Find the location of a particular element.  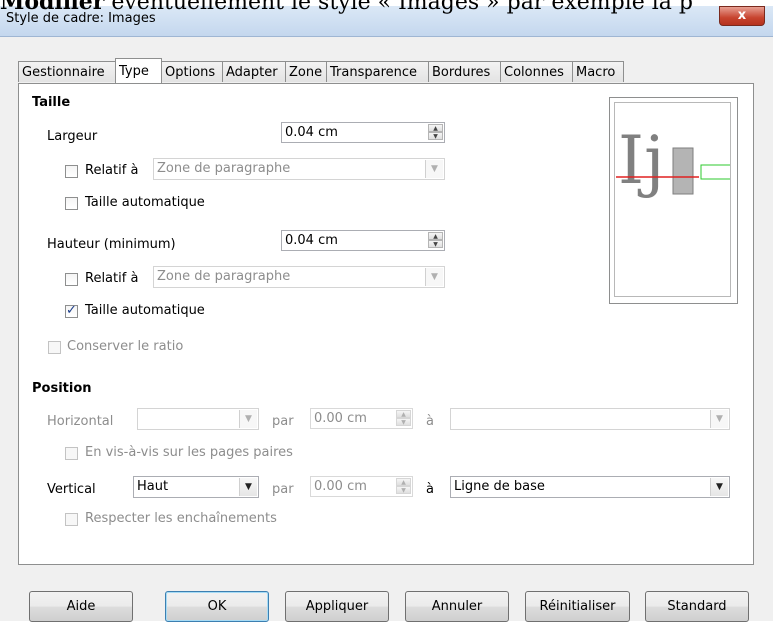

vertical-label: Vertical is located at coordinates (71, 489).